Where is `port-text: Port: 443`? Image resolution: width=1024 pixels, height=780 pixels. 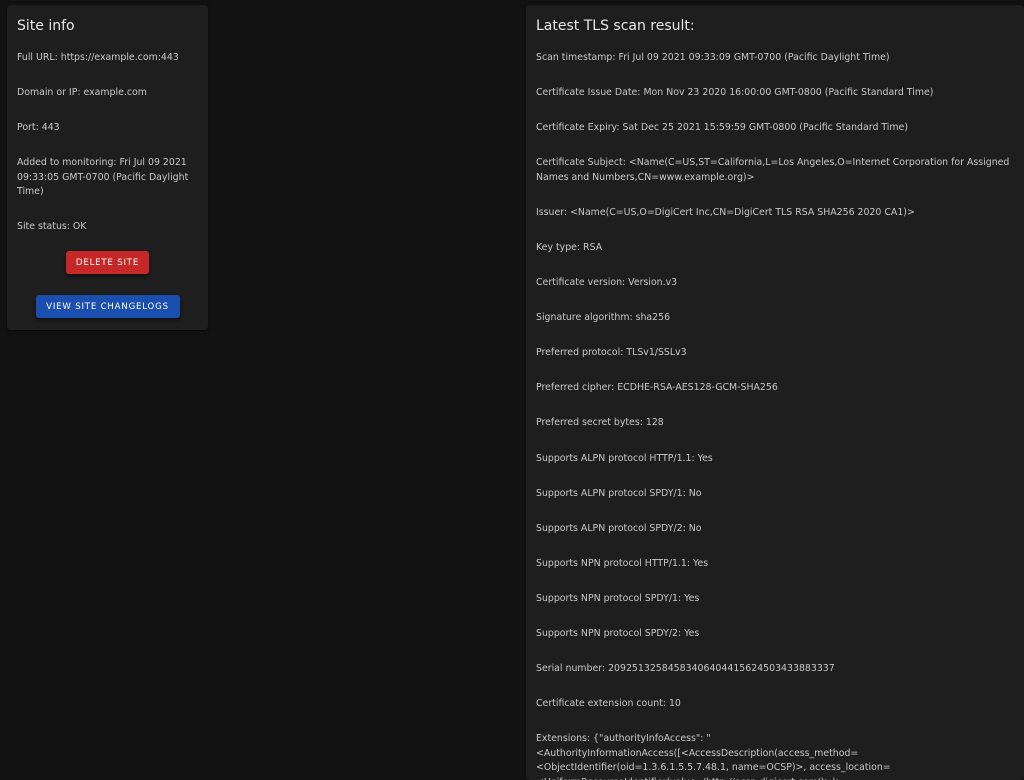 port-text: Port: 443 is located at coordinates (38, 127).